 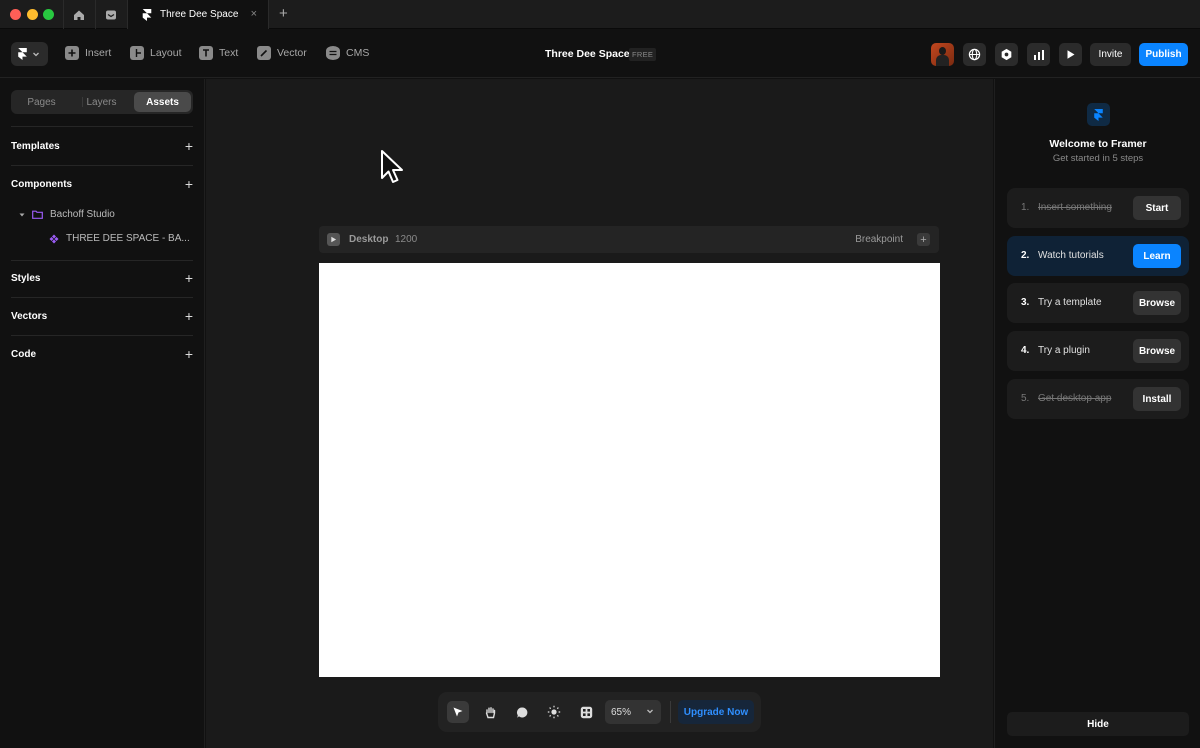 What do you see at coordinates (923, 239) in the screenshot?
I see `add-breakpoint-button: +` at bounding box center [923, 239].